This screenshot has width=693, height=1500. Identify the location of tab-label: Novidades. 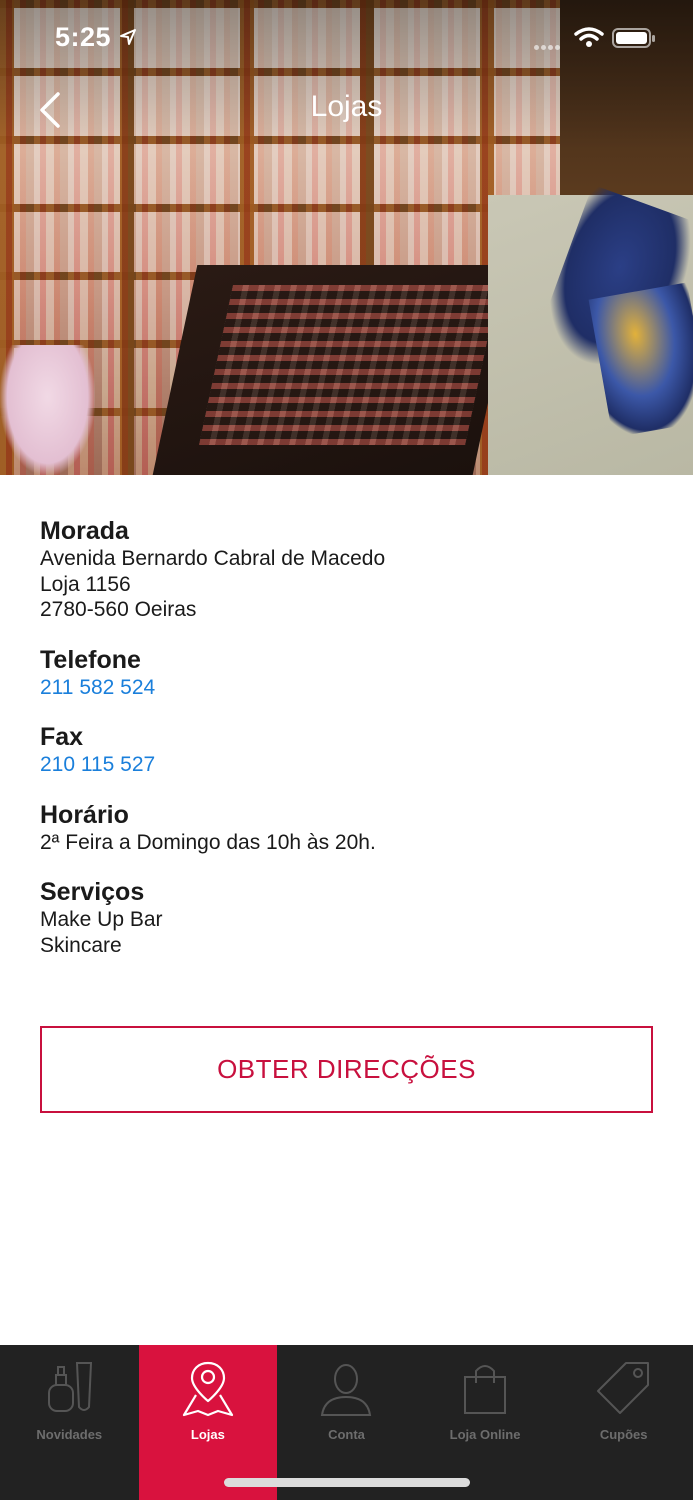
(69, 1434).